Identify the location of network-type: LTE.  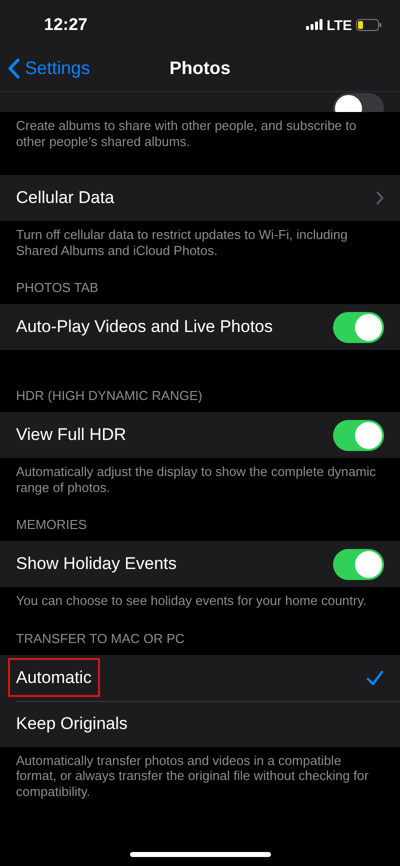
(339, 24).